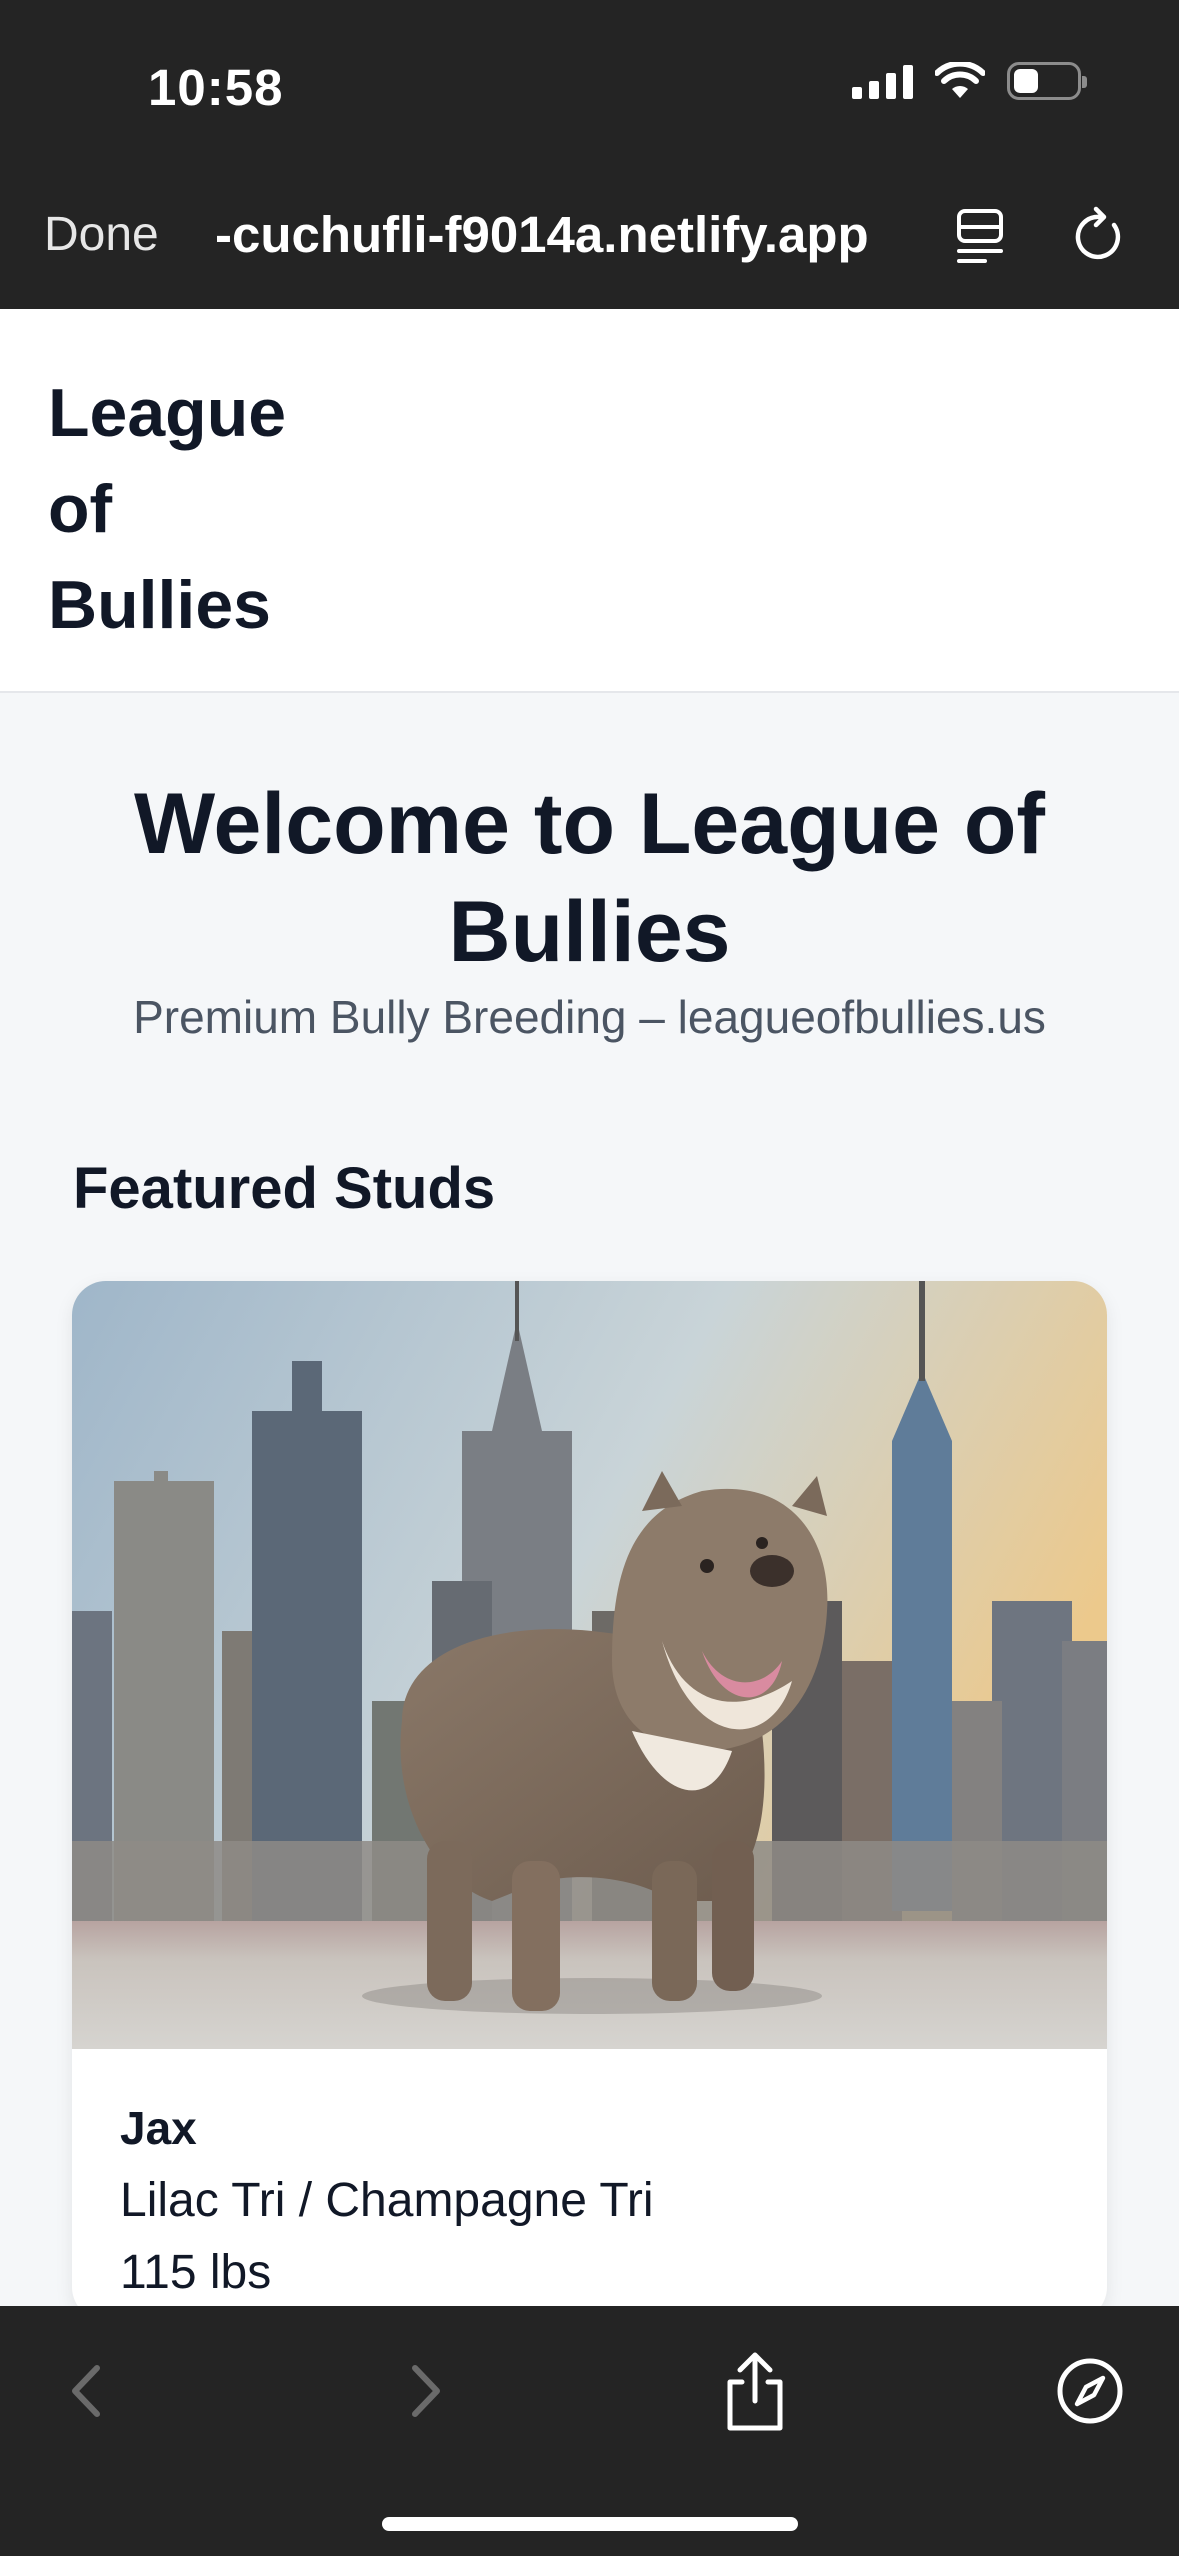  Describe the element at coordinates (159, 605) in the screenshot. I see `brand-line: Bullies` at that location.